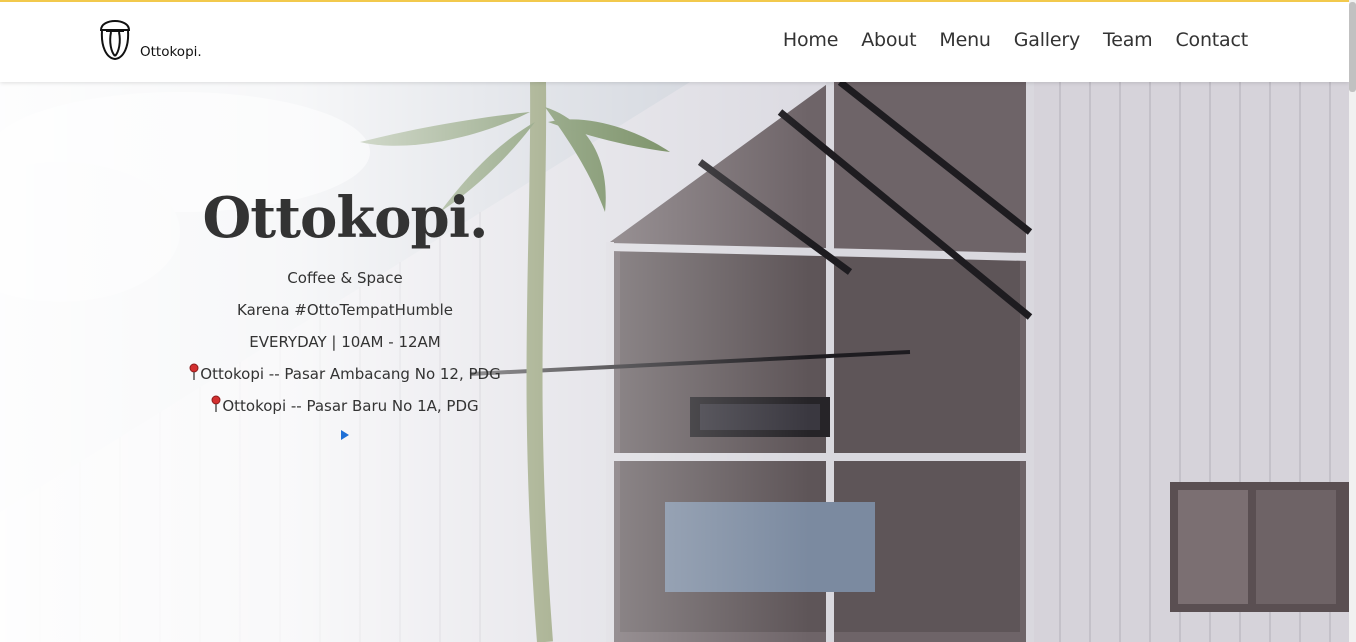 Image resolution: width=1356 pixels, height=642 pixels. Describe the element at coordinates (345, 218) in the screenshot. I see `hero-title: Ottokopi.` at that location.